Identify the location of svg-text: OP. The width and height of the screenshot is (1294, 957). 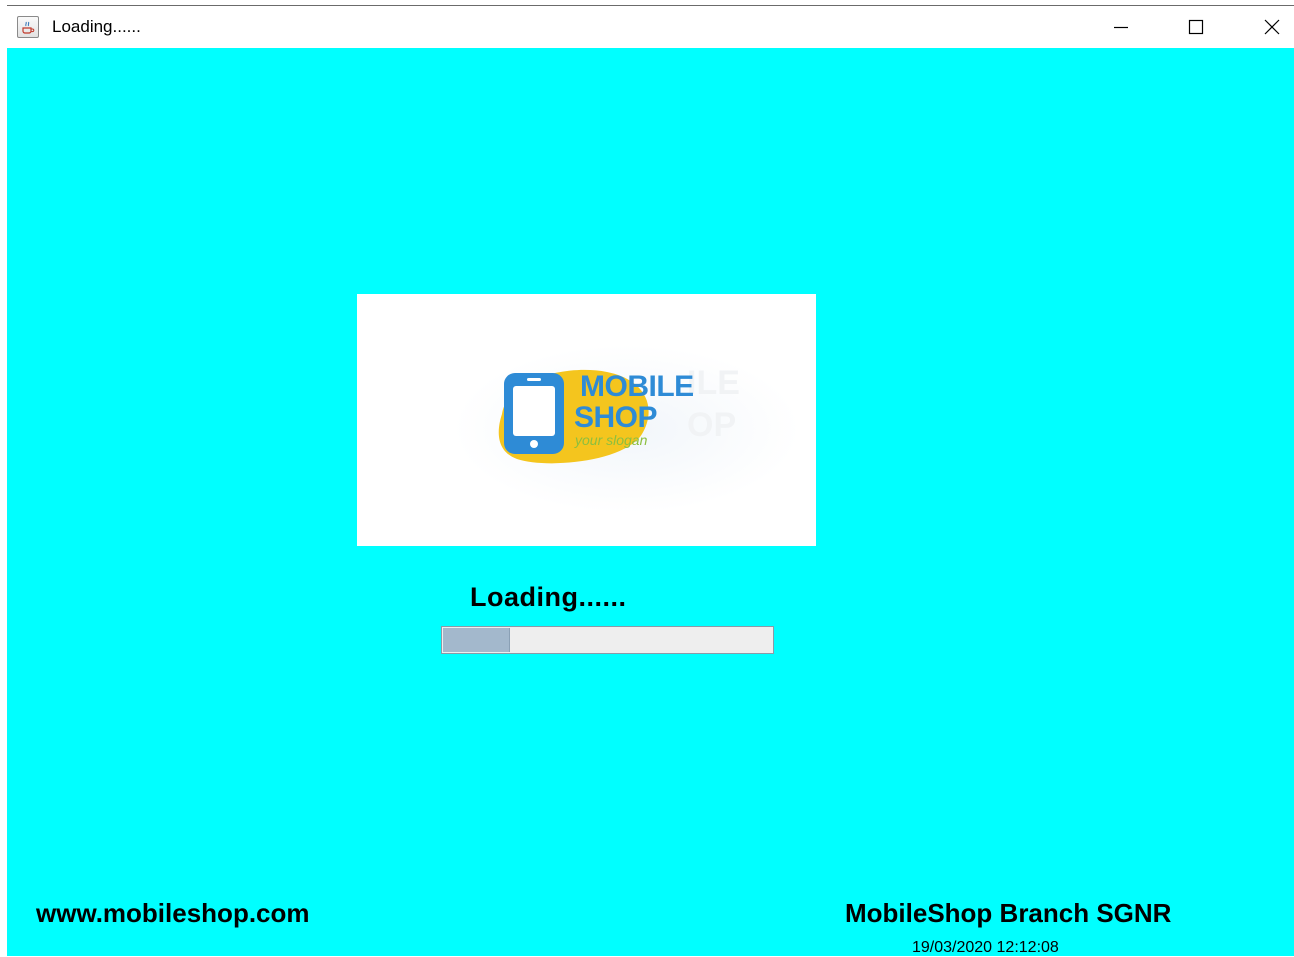
(711, 425).